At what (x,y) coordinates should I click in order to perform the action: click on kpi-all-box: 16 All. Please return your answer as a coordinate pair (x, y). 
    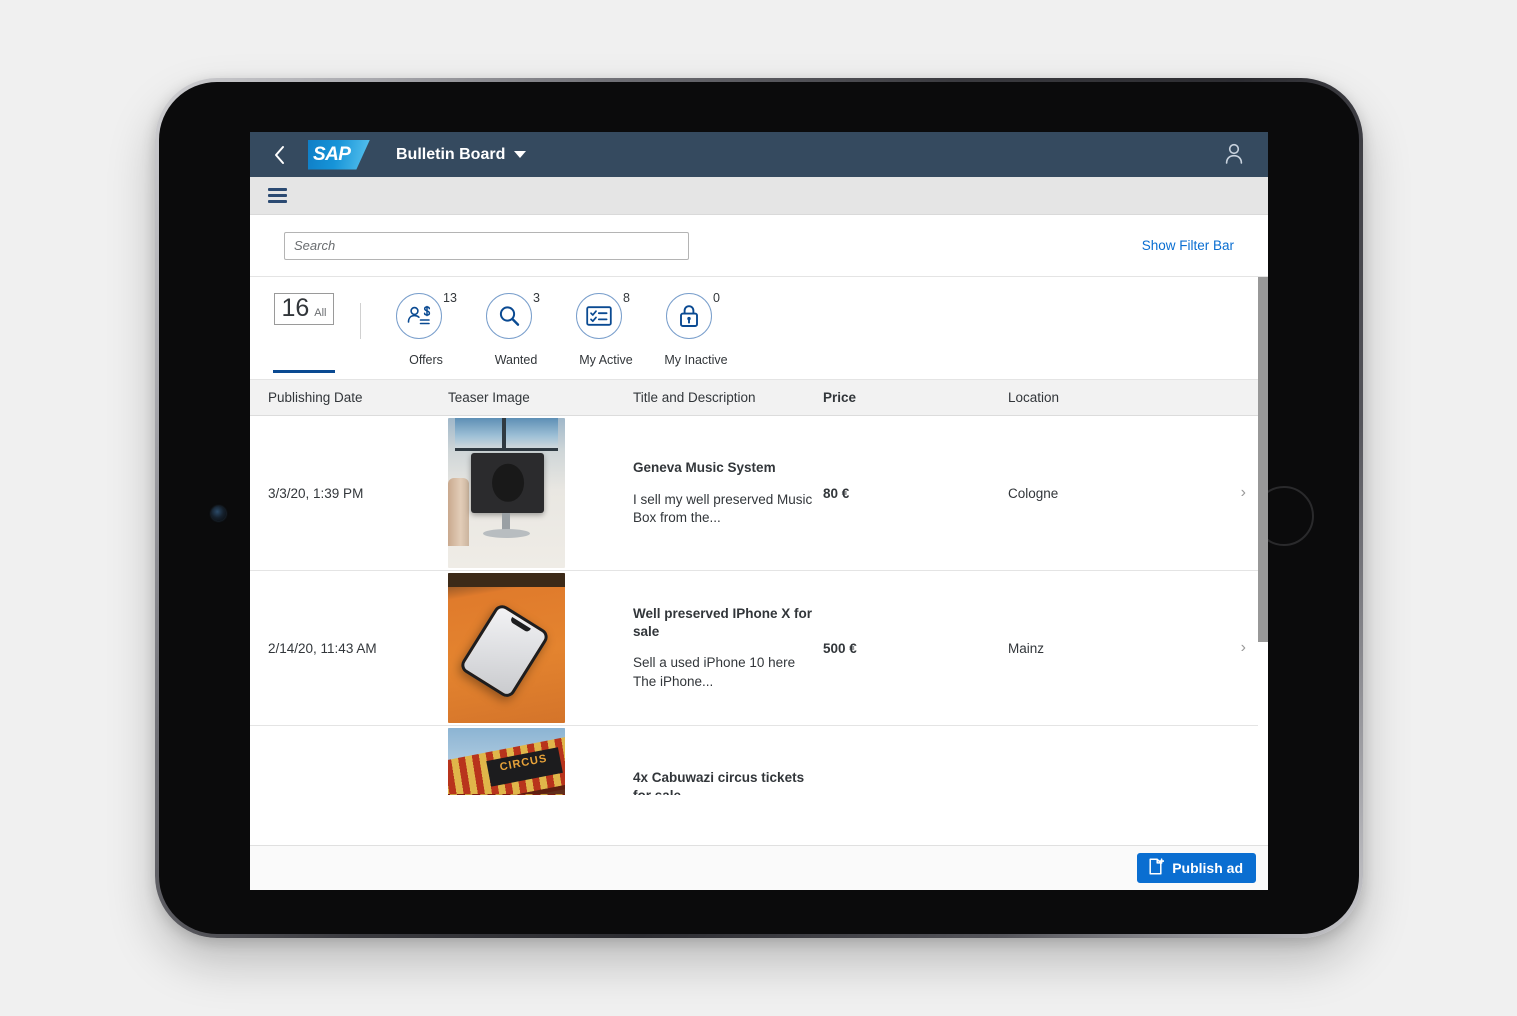
    Looking at the image, I should click on (304, 309).